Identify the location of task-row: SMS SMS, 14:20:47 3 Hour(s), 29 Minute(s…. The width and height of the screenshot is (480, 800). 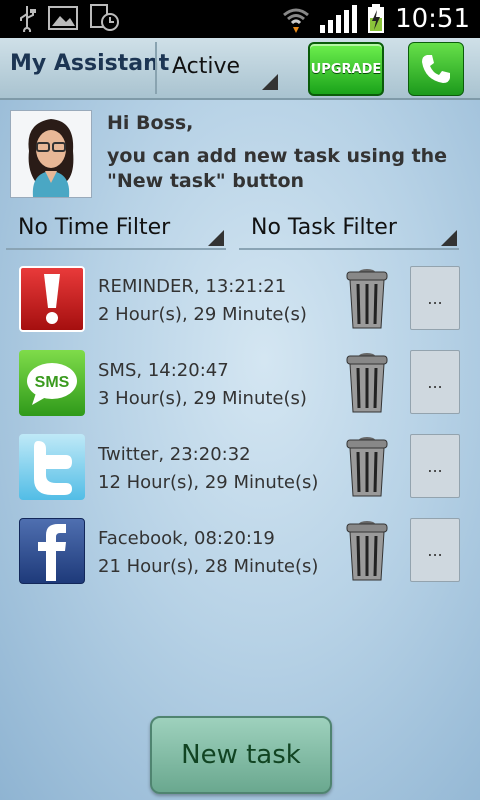
(240, 384).